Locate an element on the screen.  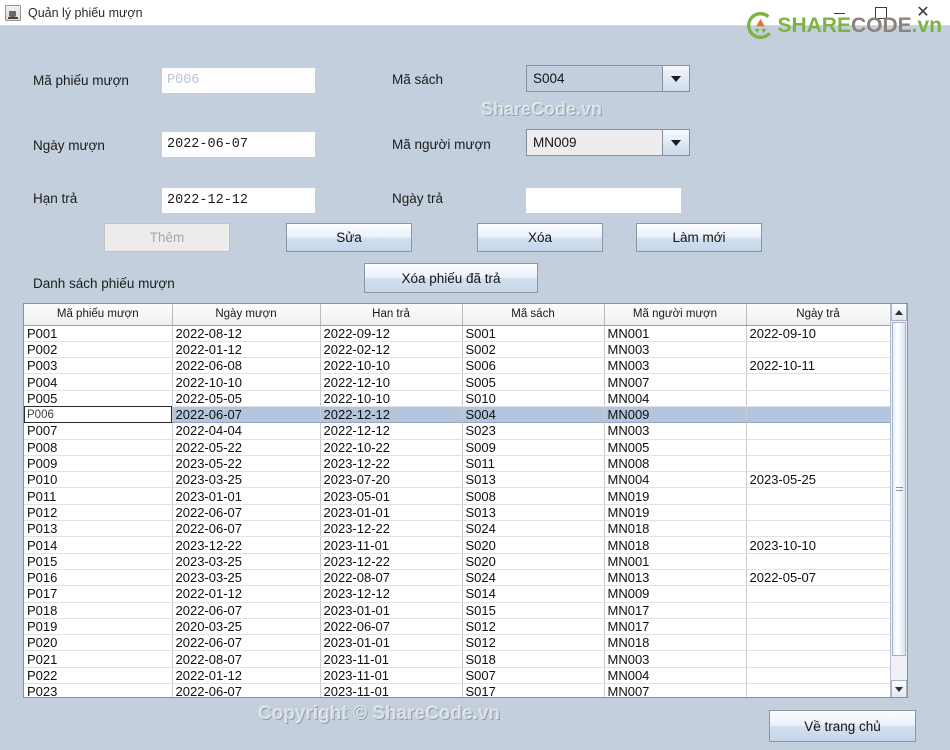
table-cell: S020 is located at coordinates (533, 561).